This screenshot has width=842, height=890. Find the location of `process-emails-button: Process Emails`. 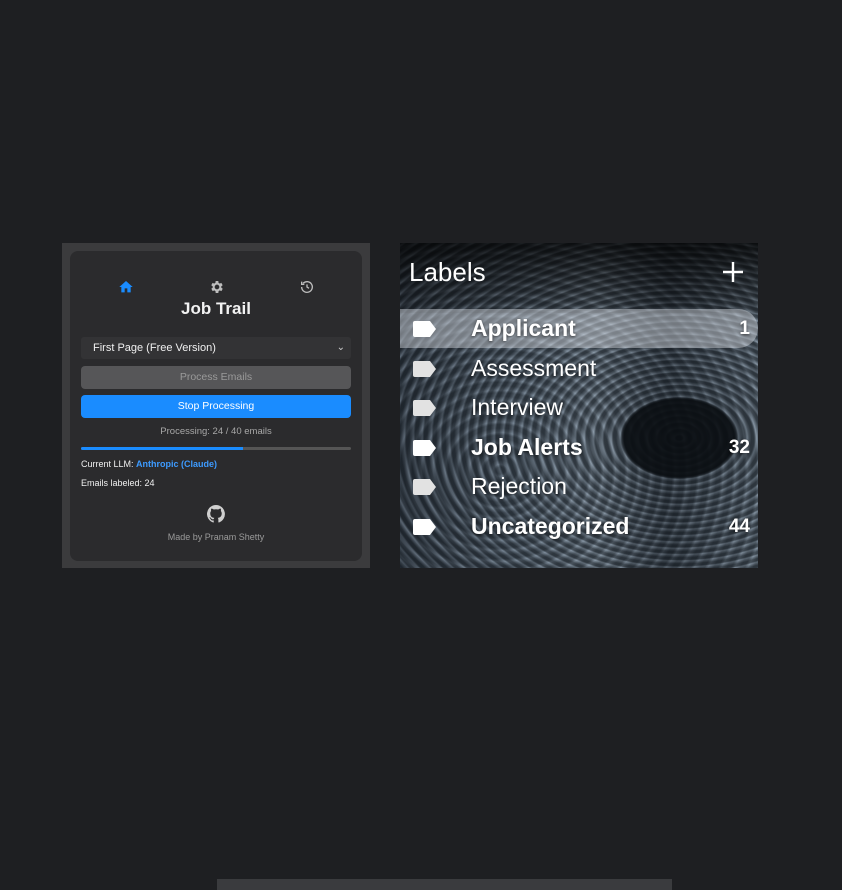

process-emails-button: Process Emails is located at coordinates (216, 377).